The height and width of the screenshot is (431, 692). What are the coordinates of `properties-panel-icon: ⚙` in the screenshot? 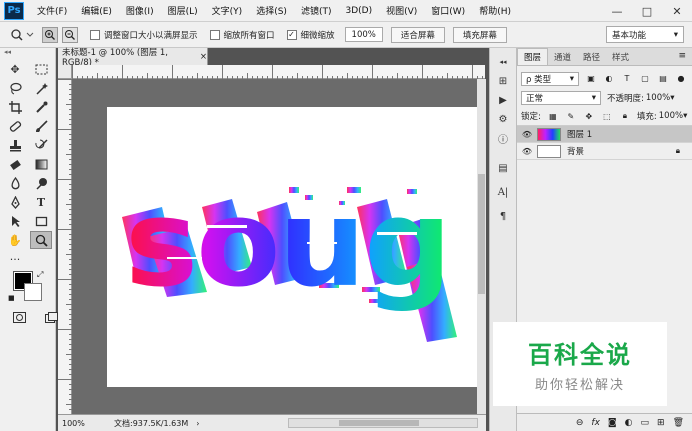 It's located at (503, 119).